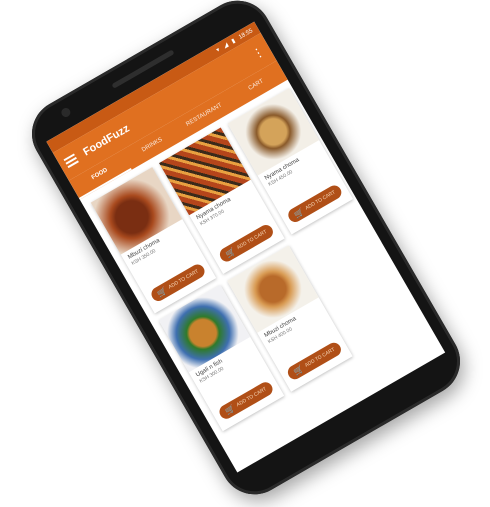 The width and height of the screenshot is (490, 507). Describe the element at coordinates (218, 50) in the screenshot. I see `wifi-icon: ▾` at that location.